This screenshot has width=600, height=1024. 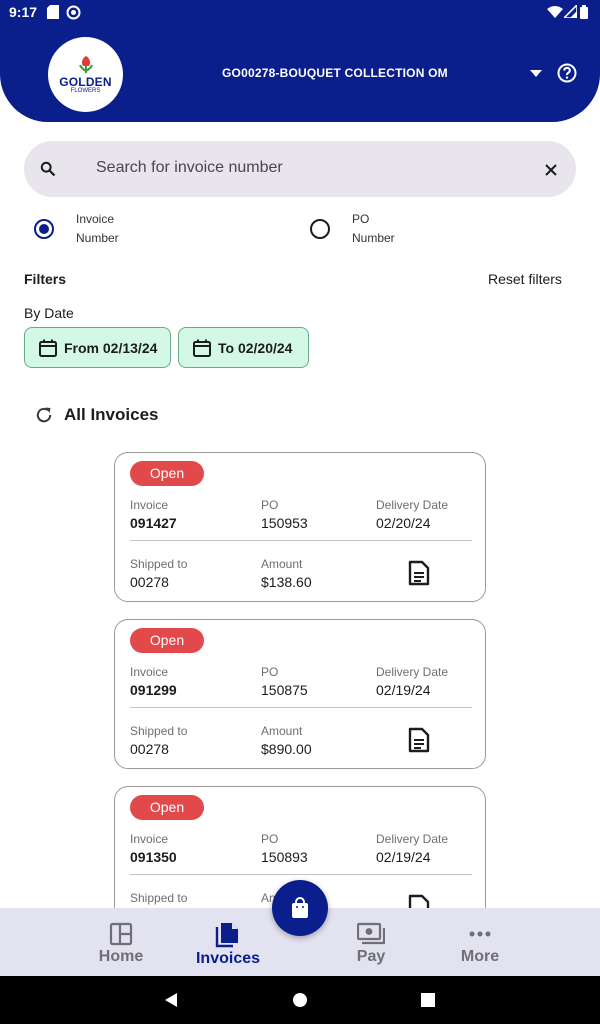 What do you see at coordinates (371, 956) in the screenshot?
I see `nav-pay-label: Pay` at bounding box center [371, 956].